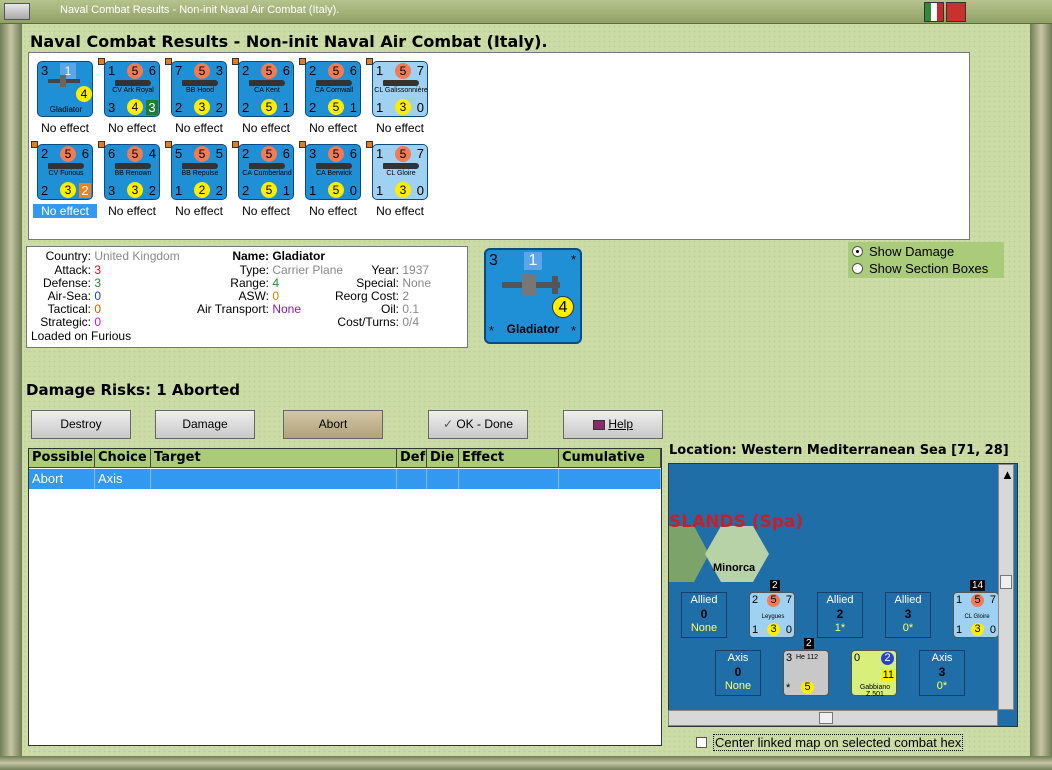 This screenshot has height=770, width=1052. What do you see at coordinates (263, 170) in the screenshot?
I see `unit-counter-cumberland: 256 CA Cumberland 251` at bounding box center [263, 170].